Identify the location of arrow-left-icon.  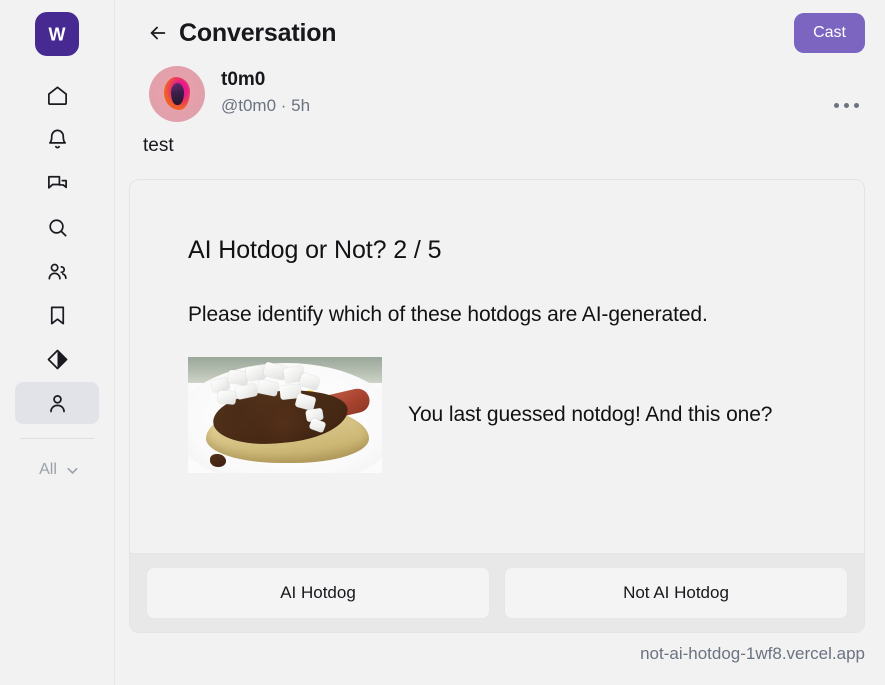
(158, 33).